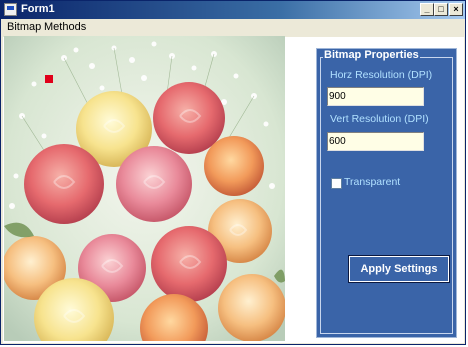 The image size is (468, 347). I want to click on window-title: Form1, so click(38, 9).